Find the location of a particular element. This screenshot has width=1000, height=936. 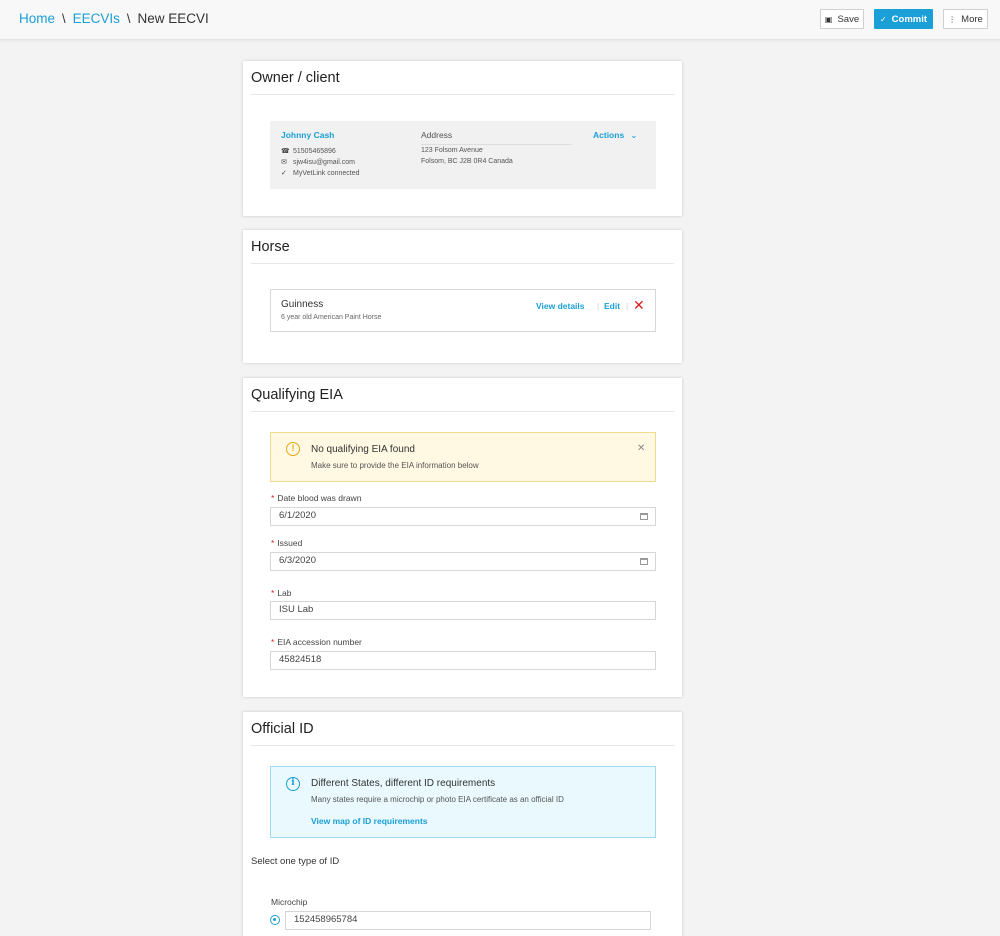

microchip-input: 152458965784 is located at coordinates (468, 920).